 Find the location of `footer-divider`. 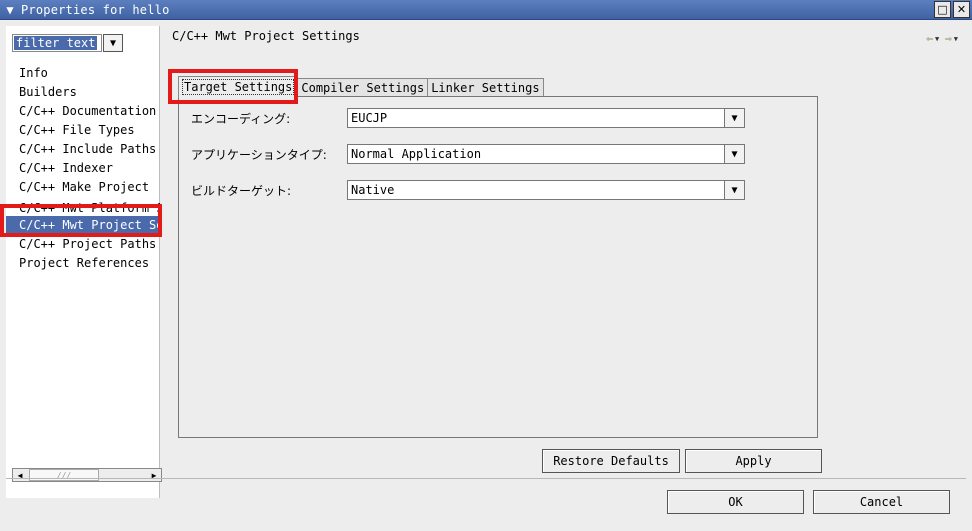

footer-divider is located at coordinates (486, 478).